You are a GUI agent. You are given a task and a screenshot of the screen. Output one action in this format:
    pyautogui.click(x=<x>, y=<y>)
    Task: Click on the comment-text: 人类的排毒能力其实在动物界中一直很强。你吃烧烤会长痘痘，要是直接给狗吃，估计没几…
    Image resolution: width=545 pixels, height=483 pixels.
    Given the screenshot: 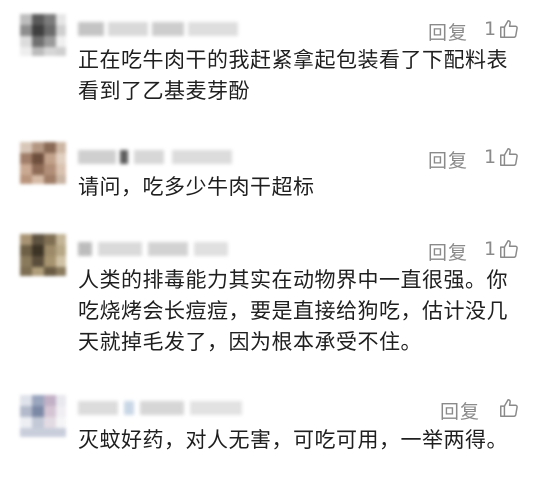 What is the action you would take?
    pyautogui.click(x=293, y=311)
    